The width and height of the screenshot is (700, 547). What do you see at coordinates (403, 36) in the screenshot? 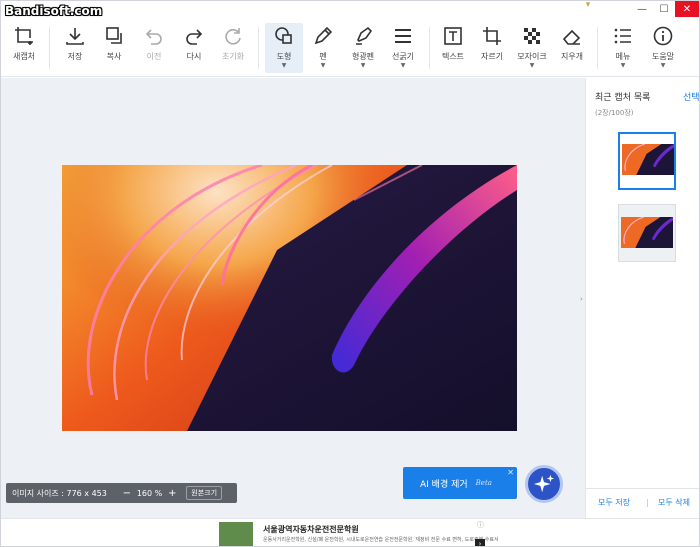
I see `line-width-icon` at bounding box center [403, 36].